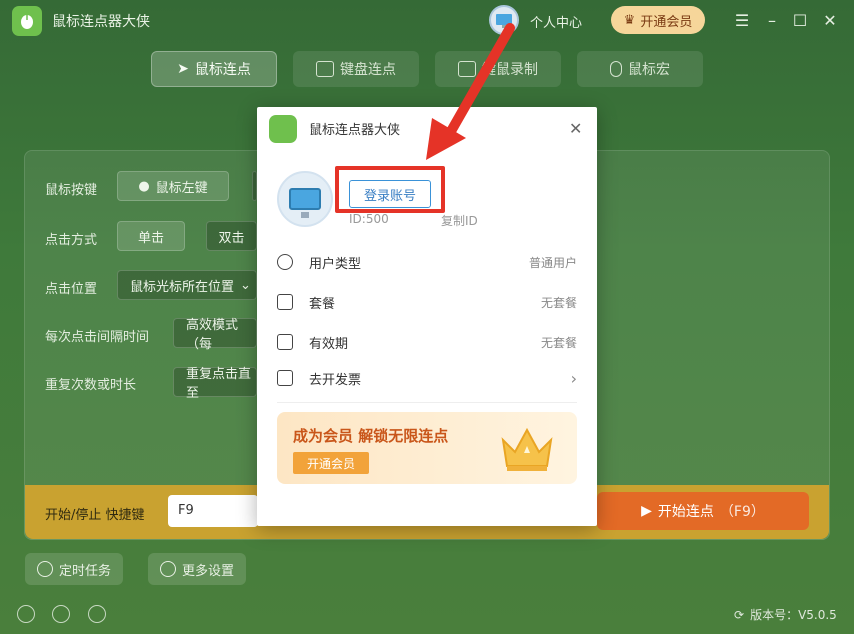 The height and width of the screenshot is (634, 854). Describe the element at coordinates (91, 385) in the screenshot. I see `repeat-label: 重复次数或时长` at that location.